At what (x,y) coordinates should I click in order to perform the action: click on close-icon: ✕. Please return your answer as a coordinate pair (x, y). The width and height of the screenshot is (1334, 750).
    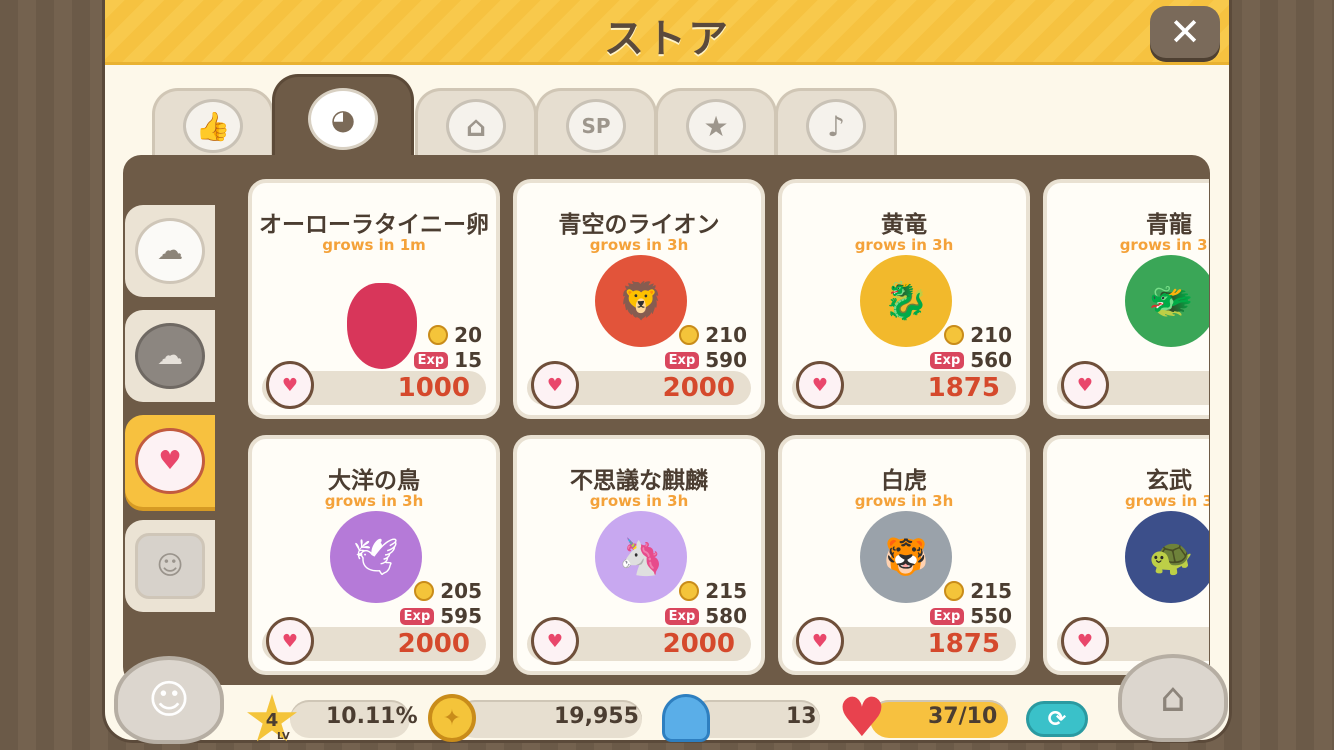
    Looking at the image, I should click on (1185, 32).